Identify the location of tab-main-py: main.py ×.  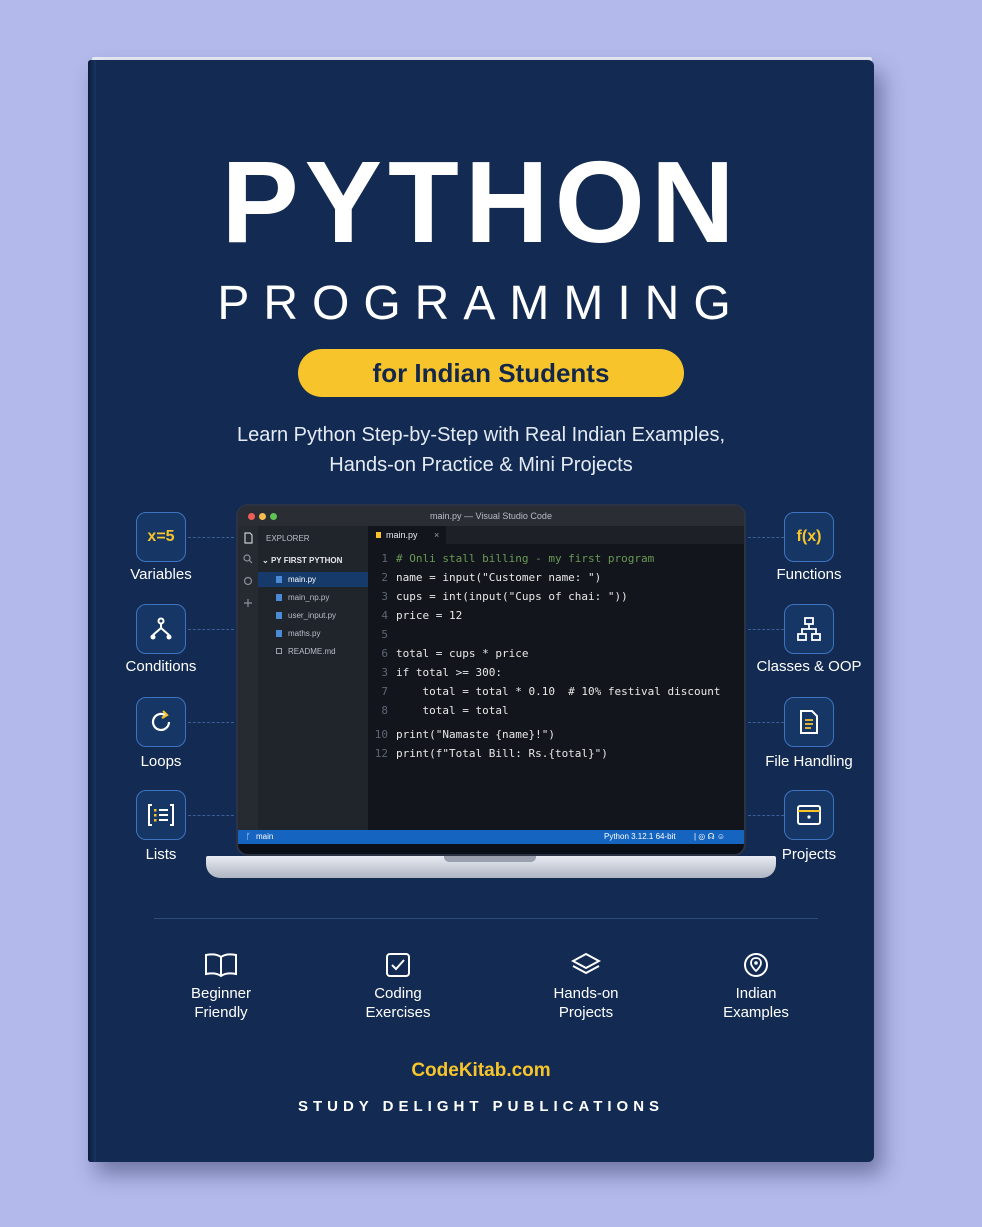
(407, 535).